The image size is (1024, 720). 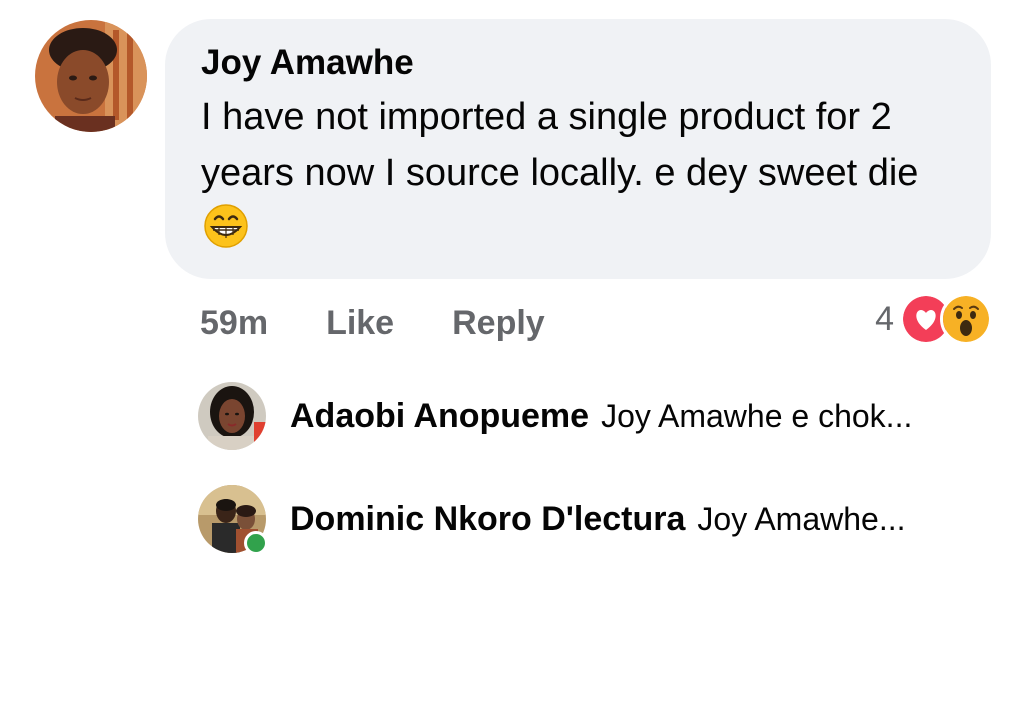 I want to click on reply-author: Dominic Nkoro D'lectura, so click(x=487, y=519).